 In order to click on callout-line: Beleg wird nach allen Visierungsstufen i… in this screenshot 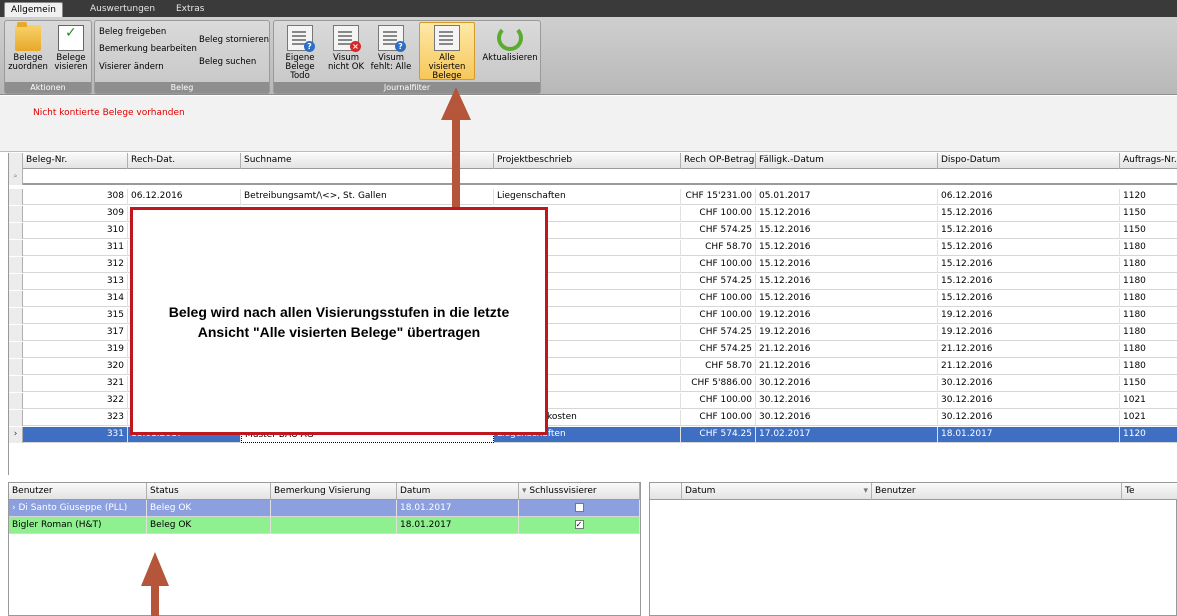, I will do `click(339, 312)`.